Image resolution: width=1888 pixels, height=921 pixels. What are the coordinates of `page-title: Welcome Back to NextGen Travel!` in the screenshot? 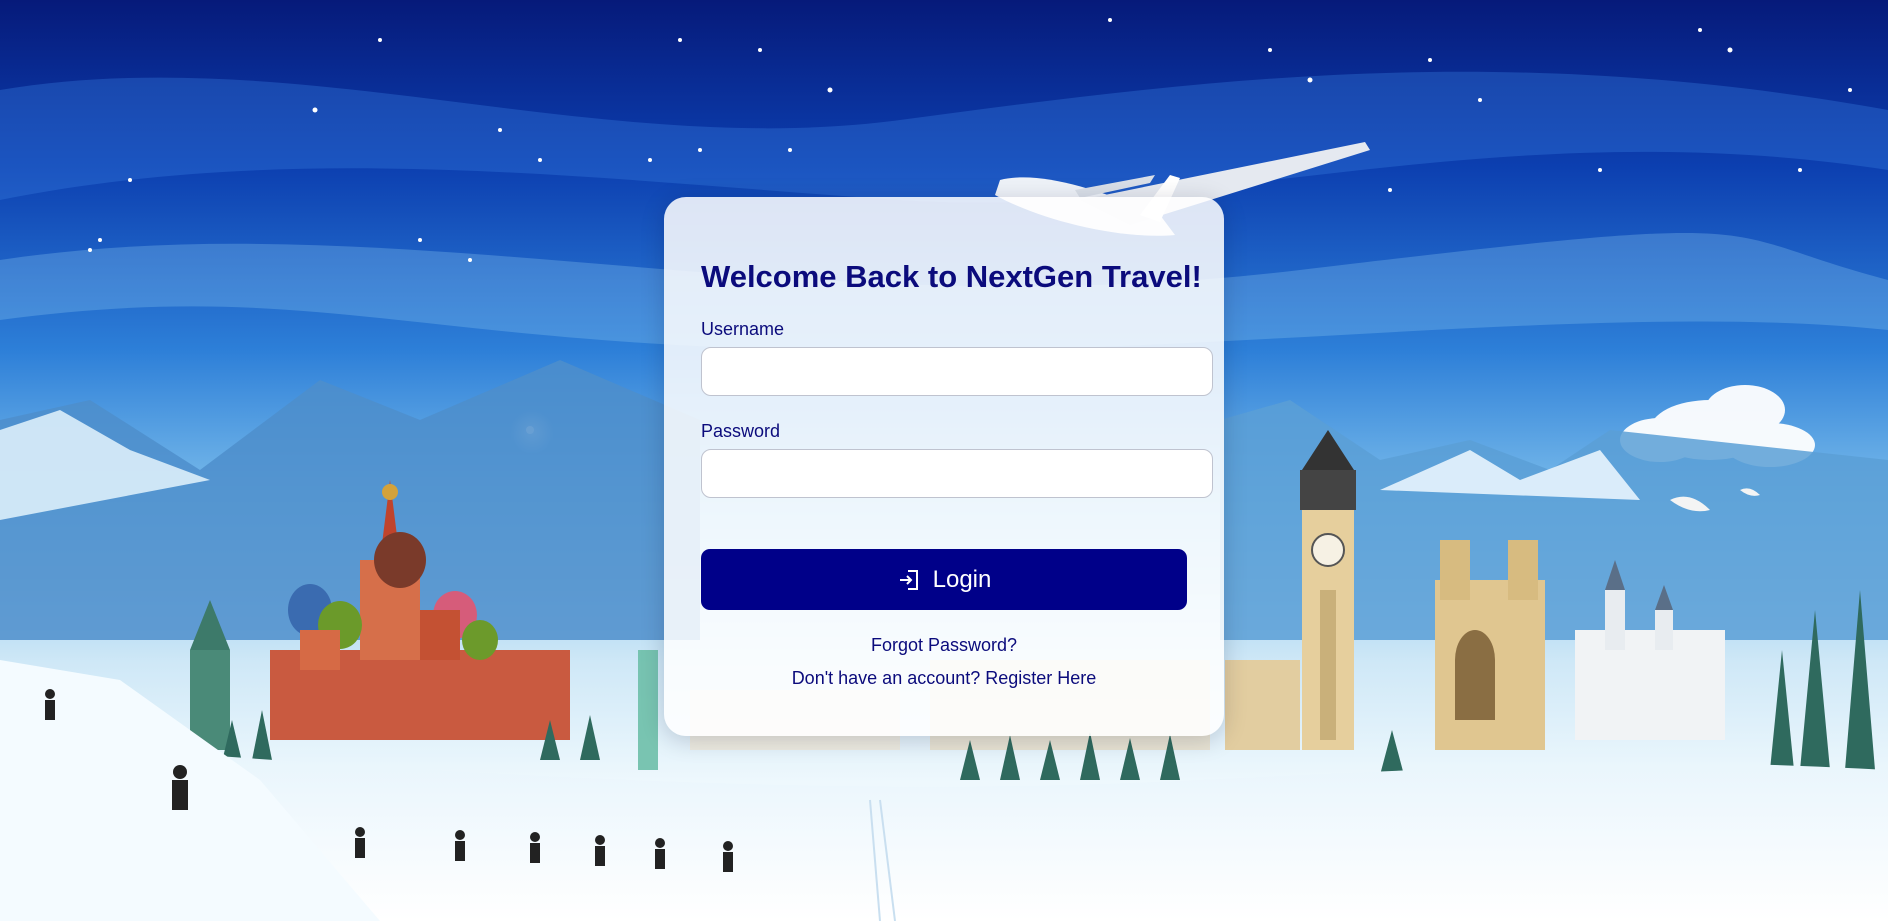 It's located at (951, 276).